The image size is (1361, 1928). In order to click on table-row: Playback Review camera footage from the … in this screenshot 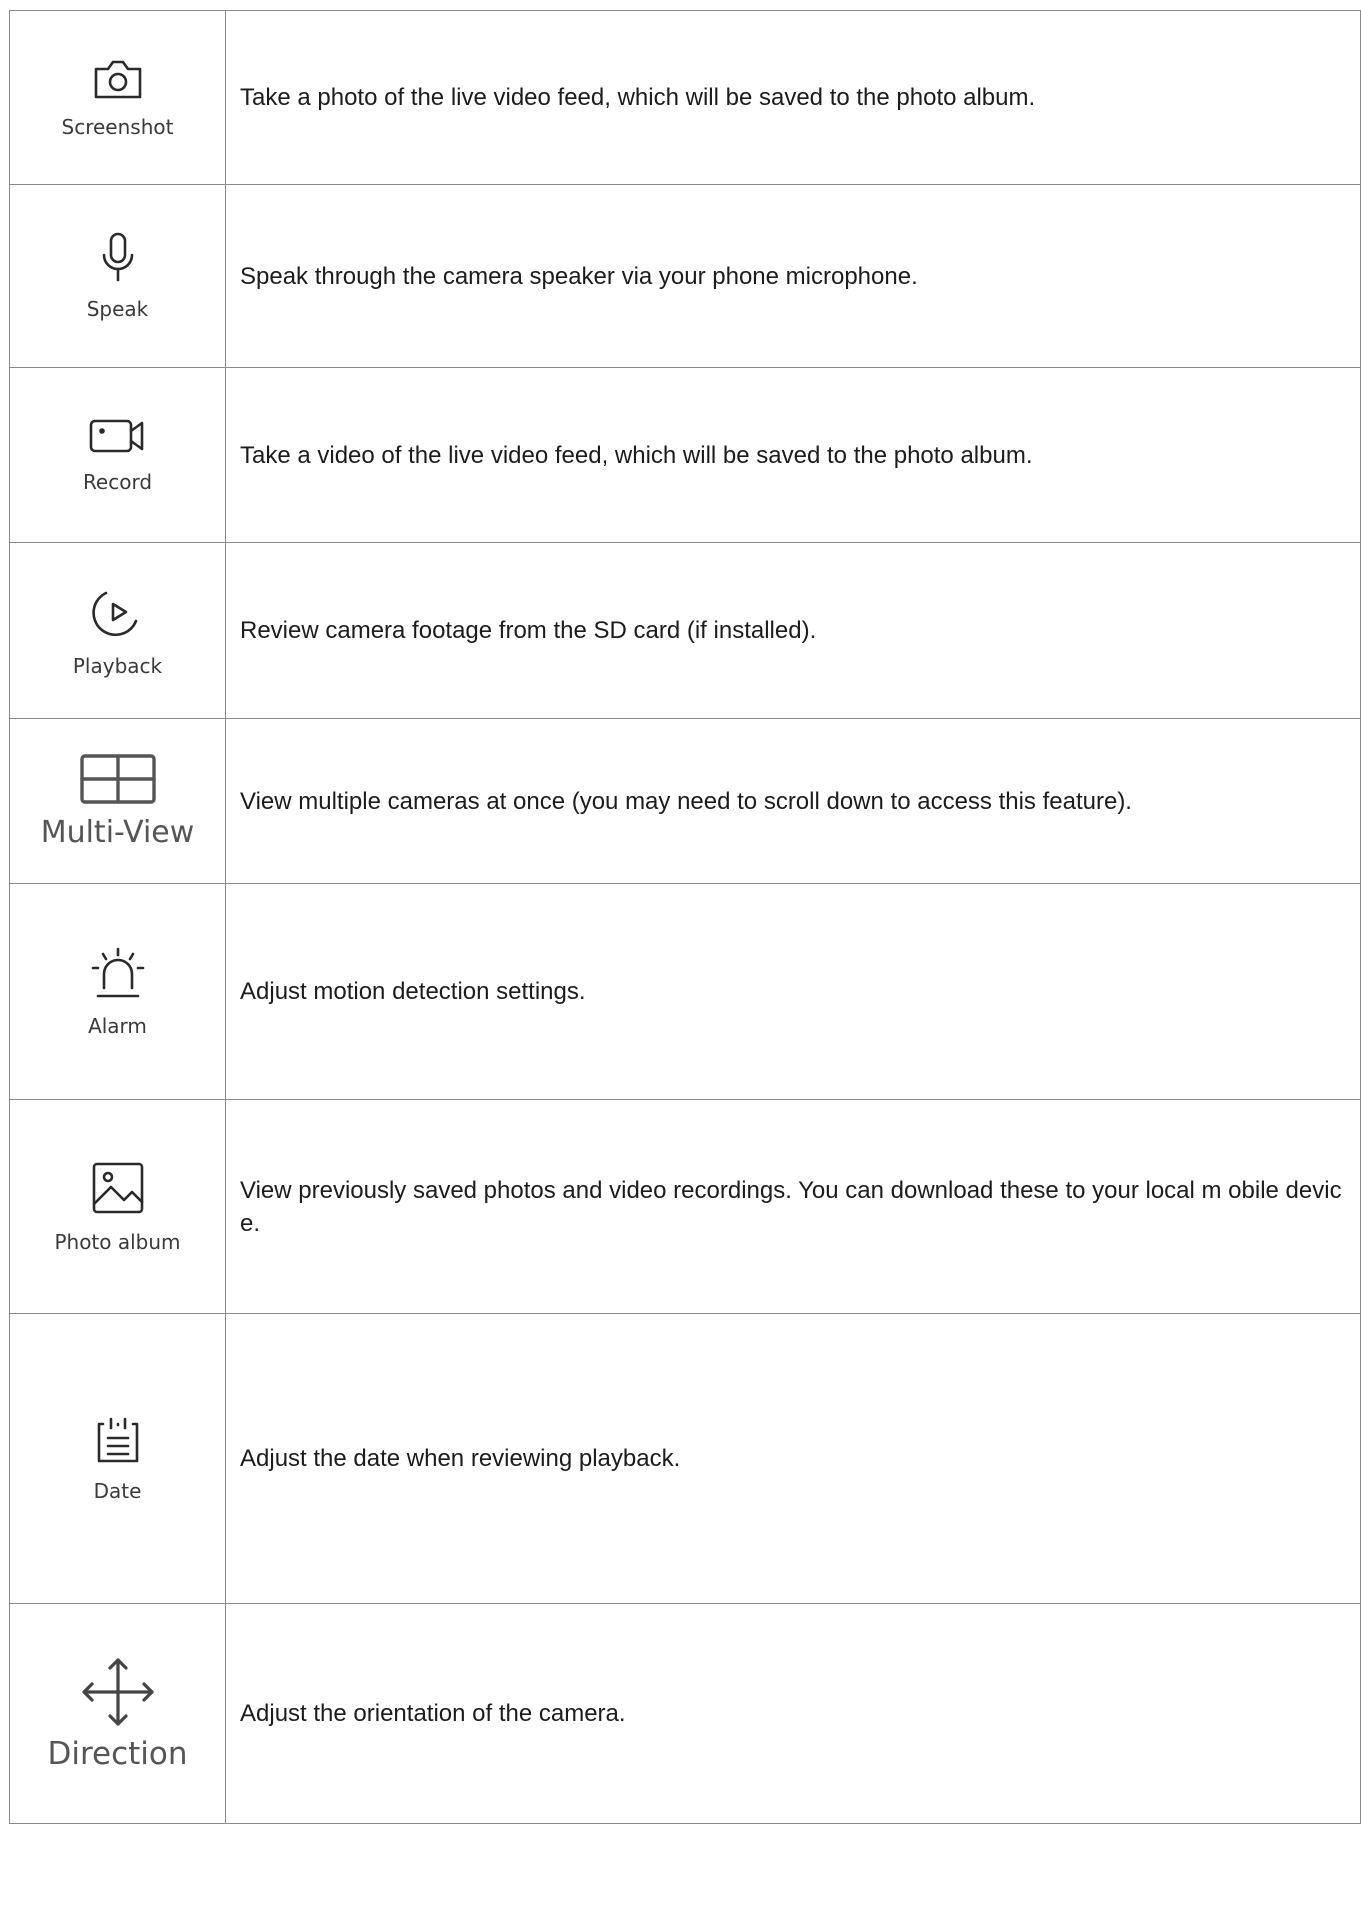, I will do `click(685, 630)`.